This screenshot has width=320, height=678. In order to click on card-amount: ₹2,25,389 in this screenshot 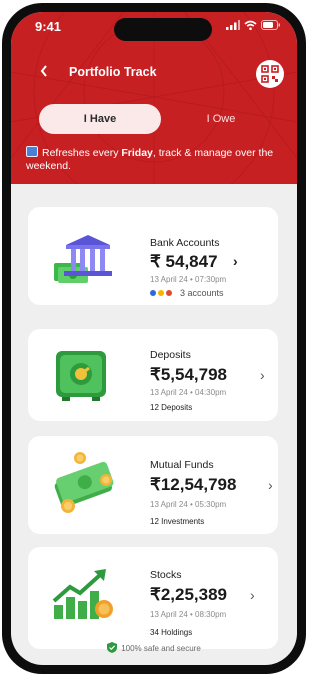, I will do `click(188, 594)`.